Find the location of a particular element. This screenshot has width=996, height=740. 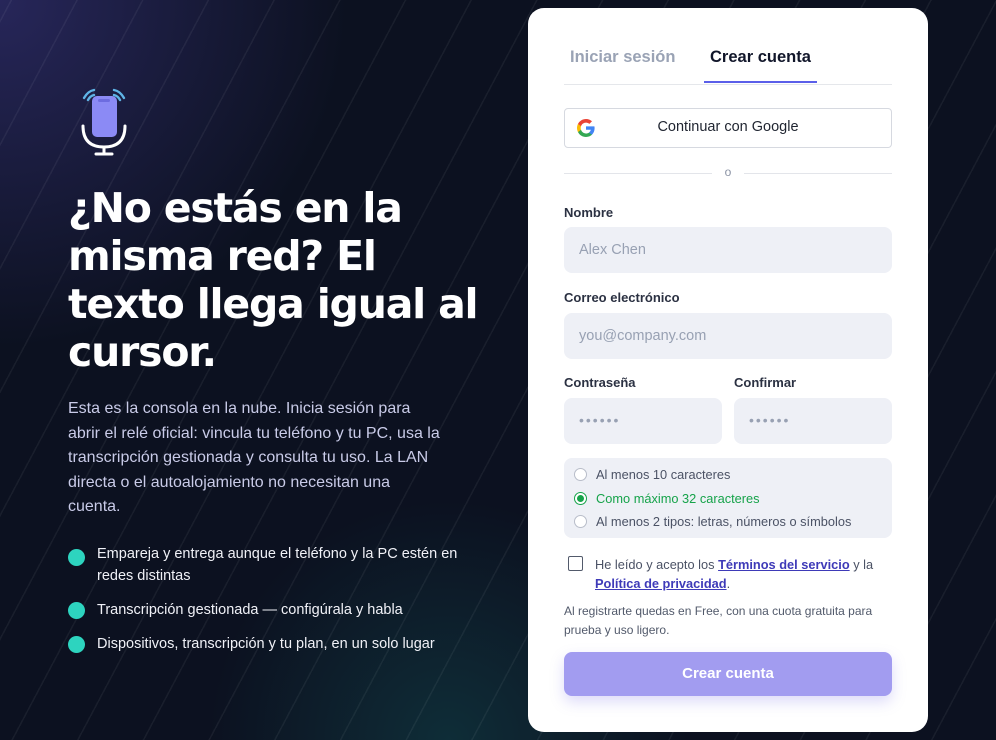

tab-signup: Crear cuenta is located at coordinates (760, 62).